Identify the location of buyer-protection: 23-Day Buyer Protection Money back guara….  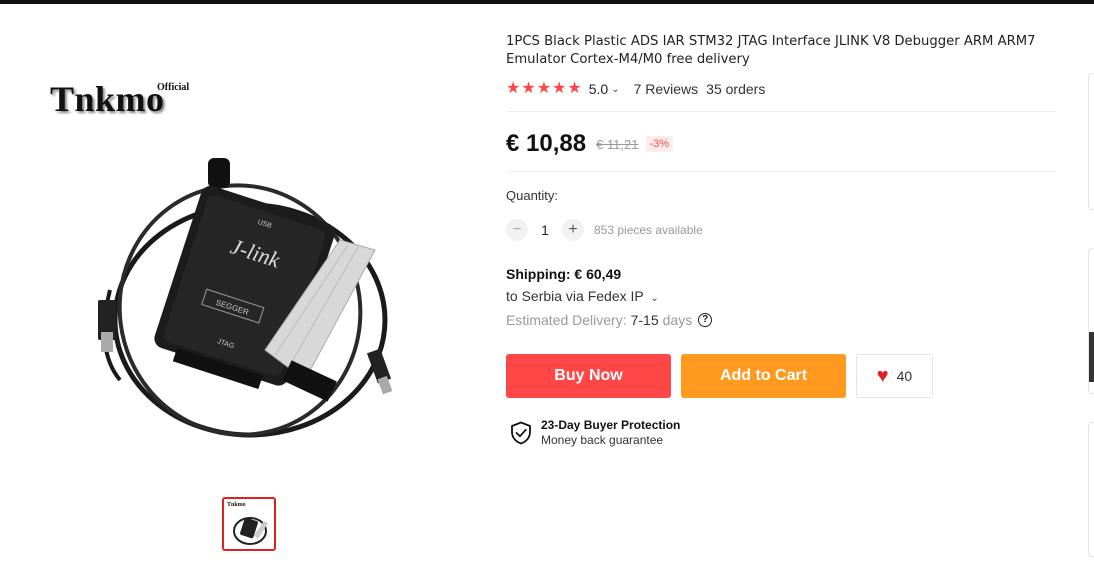
(595, 432).